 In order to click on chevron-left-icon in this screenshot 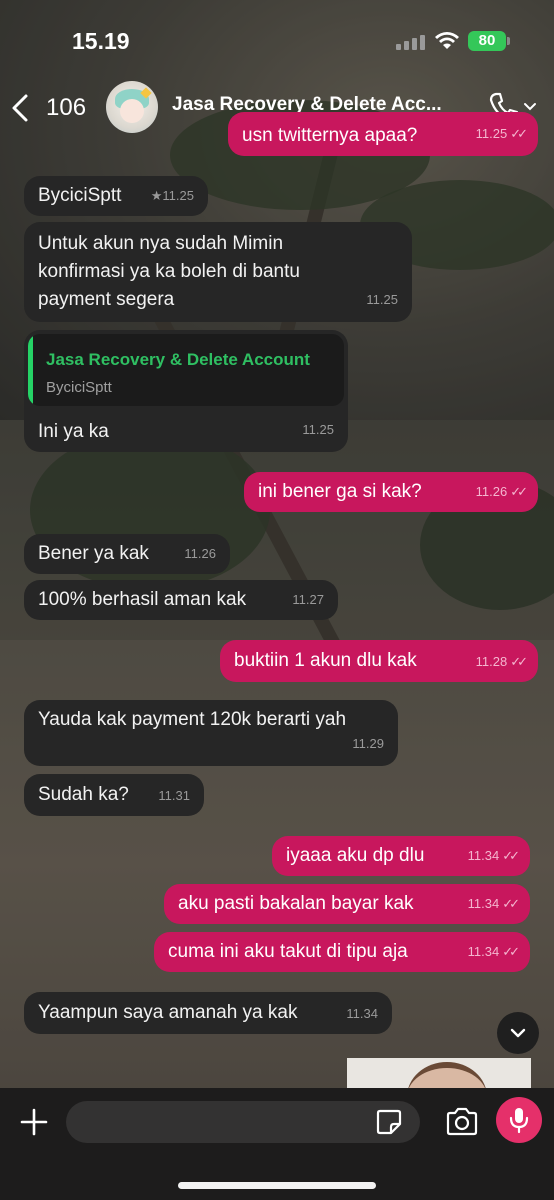, I will do `click(20, 108)`.